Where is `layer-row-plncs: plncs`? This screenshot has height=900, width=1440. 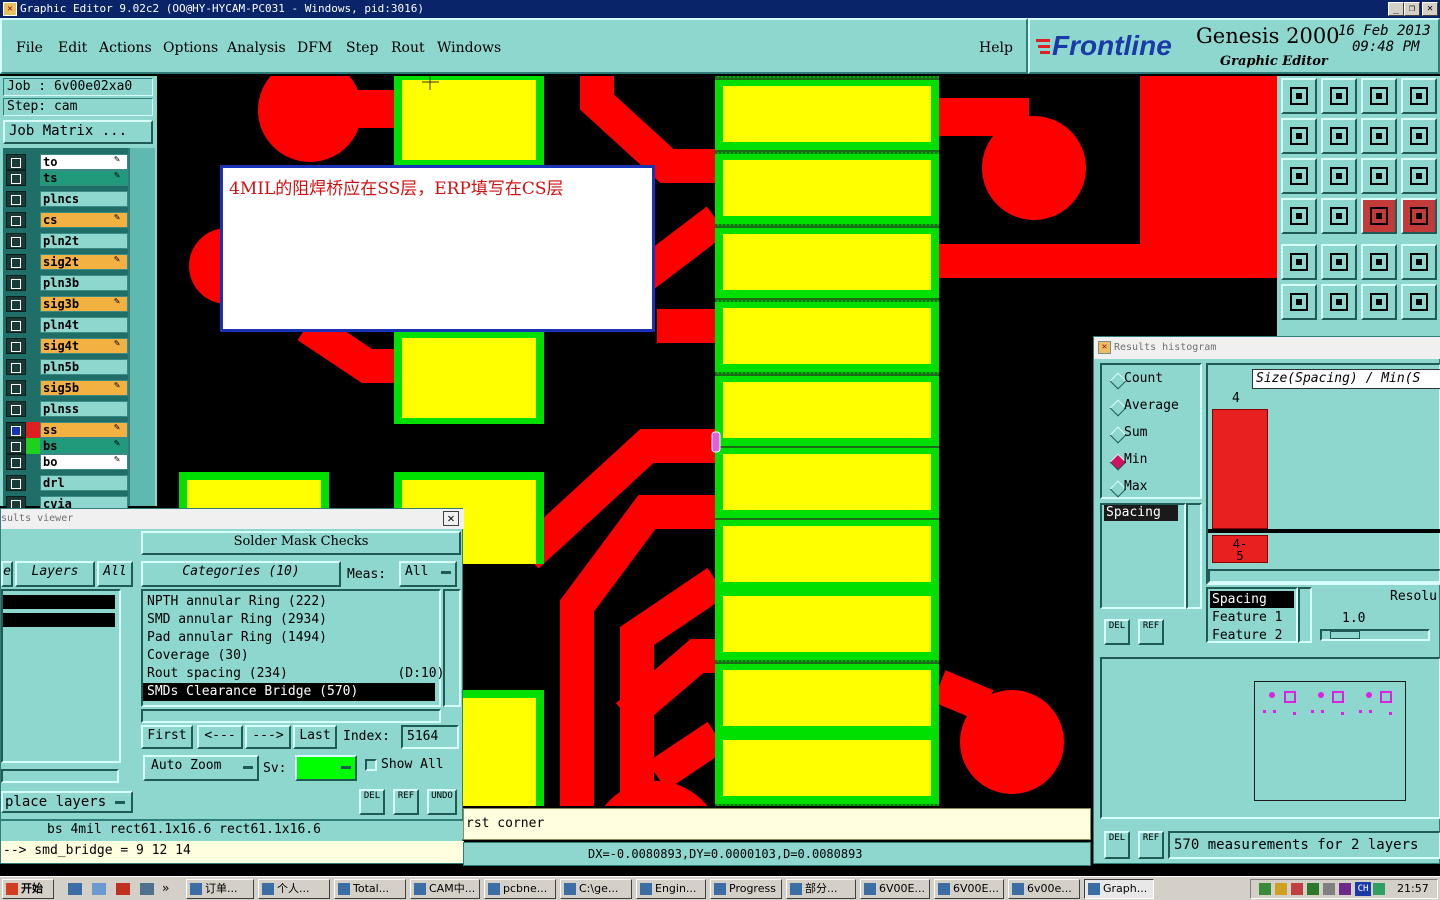 layer-row-plncs: plncs is located at coordinates (67, 199).